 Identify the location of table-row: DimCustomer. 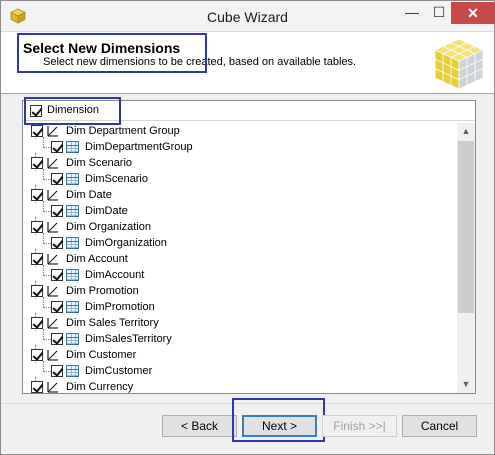
(240, 370).